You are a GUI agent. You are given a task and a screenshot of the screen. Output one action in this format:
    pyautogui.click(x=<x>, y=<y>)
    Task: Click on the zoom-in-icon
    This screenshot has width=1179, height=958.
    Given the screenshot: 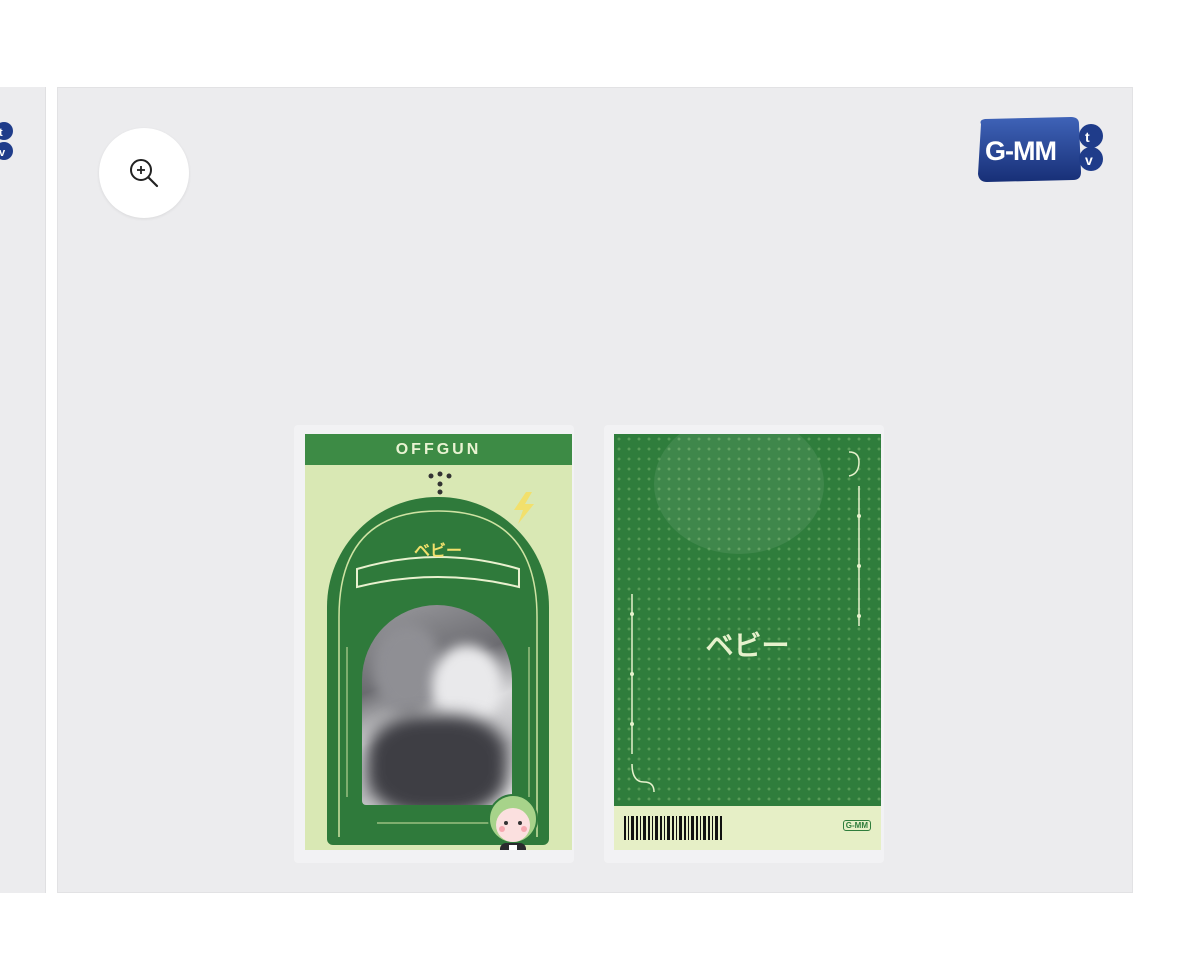 What is the action you would take?
    pyautogui.click(x=144, y=173)
    